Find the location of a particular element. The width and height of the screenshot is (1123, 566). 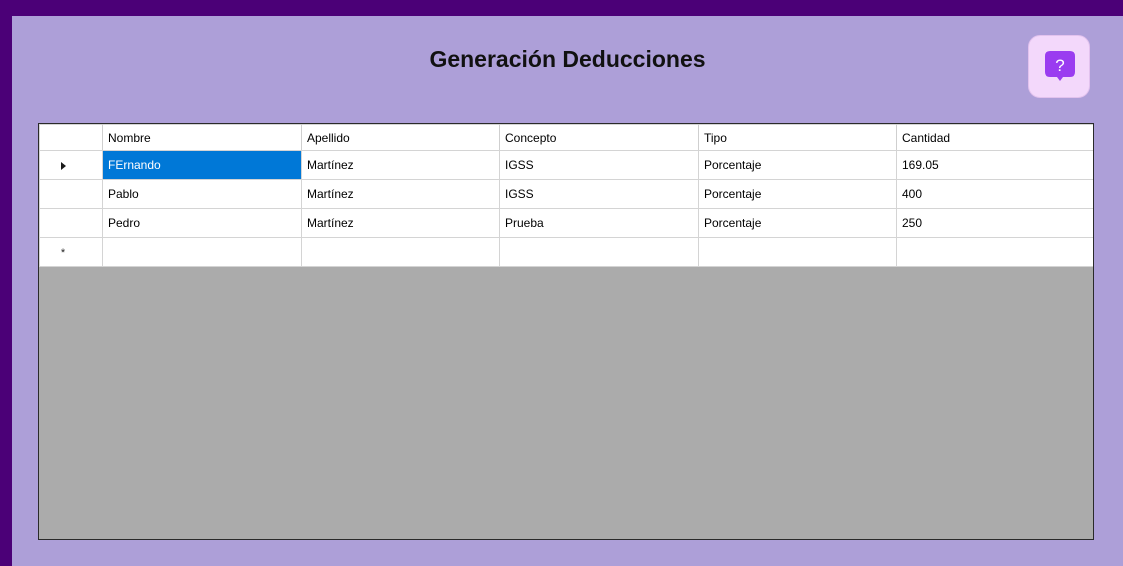

new-cell-apellido is located at coordinates (400, 252).